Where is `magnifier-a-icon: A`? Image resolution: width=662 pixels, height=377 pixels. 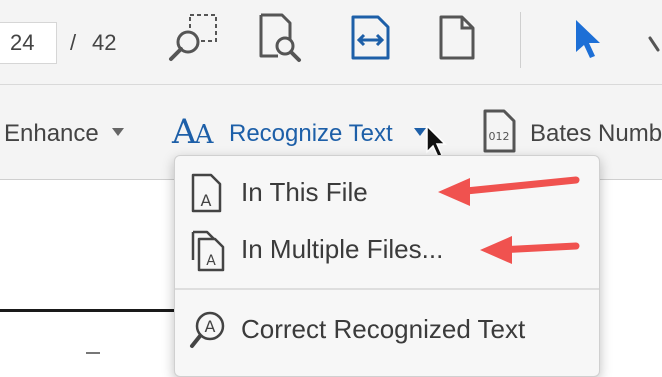 magnifier-a-icon: A is located at coordinates (207, 329).